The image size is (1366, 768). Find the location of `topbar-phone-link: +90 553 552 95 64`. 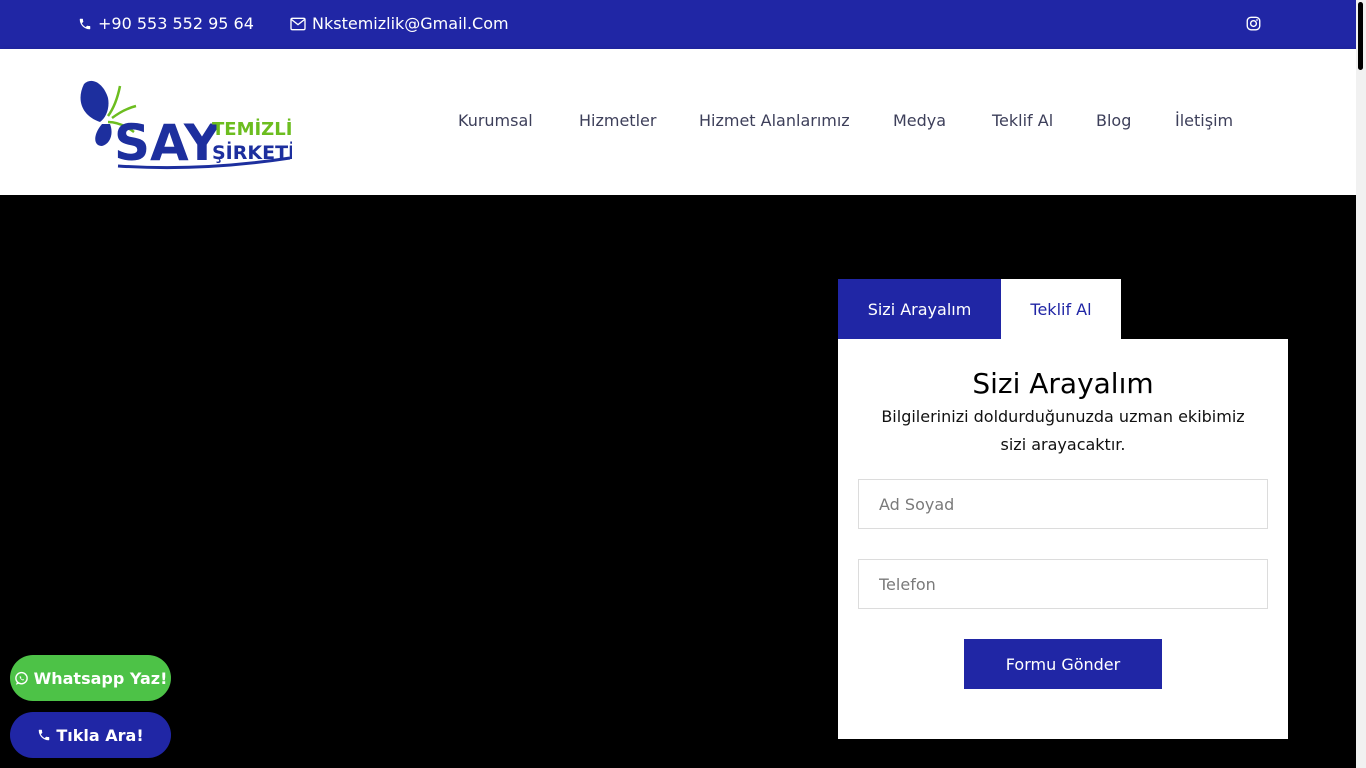

topbar-phone-link: +90 553 552 95 64 is located at coordinates (166, 23).